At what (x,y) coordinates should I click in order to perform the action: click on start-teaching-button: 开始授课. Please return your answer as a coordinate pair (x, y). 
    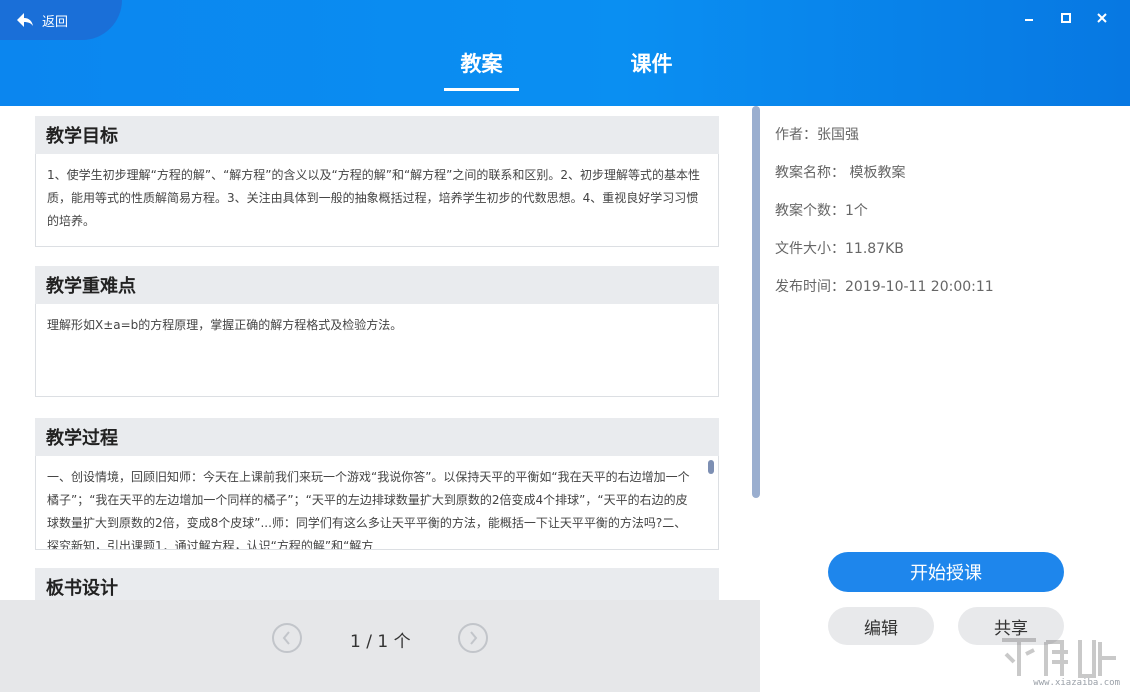
    Looking at the image, I should click on (946, 572).